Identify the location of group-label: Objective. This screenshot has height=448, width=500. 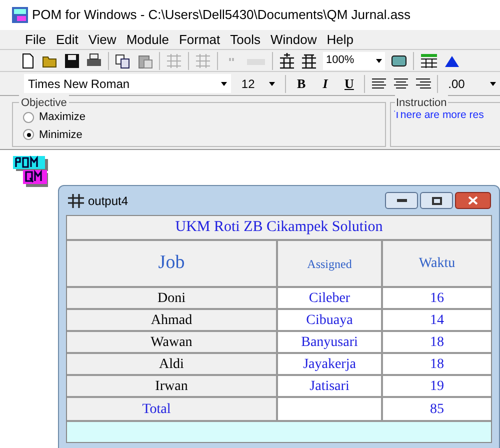
(44, 103).